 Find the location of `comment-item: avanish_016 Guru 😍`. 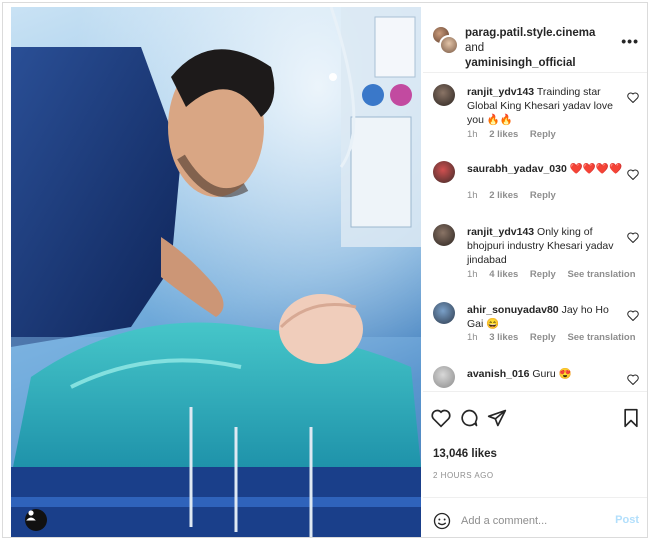

comment-item: avanish_016 Guru 😍 is located at coordinates (535, 378).